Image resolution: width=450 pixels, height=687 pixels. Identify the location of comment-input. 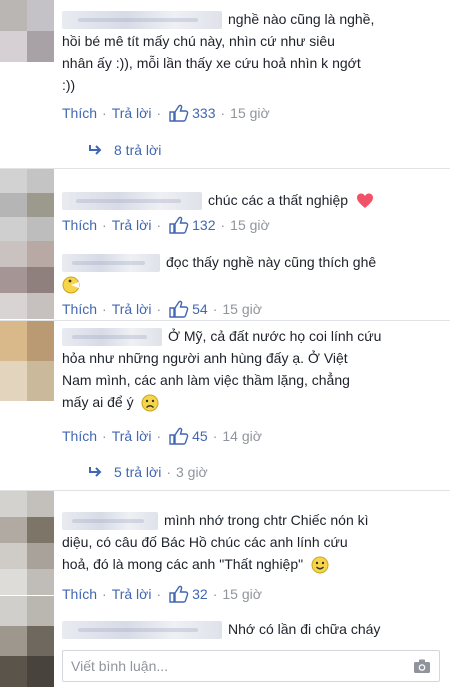
(231, 666).